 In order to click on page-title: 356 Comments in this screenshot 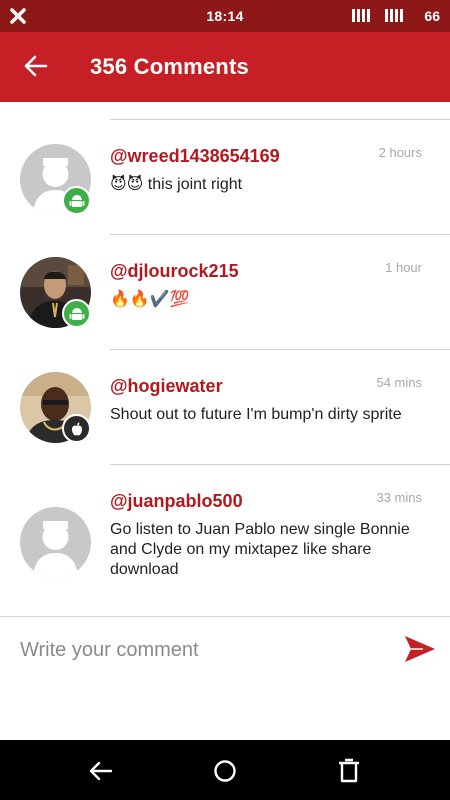, I will do `click(169, 66)`.